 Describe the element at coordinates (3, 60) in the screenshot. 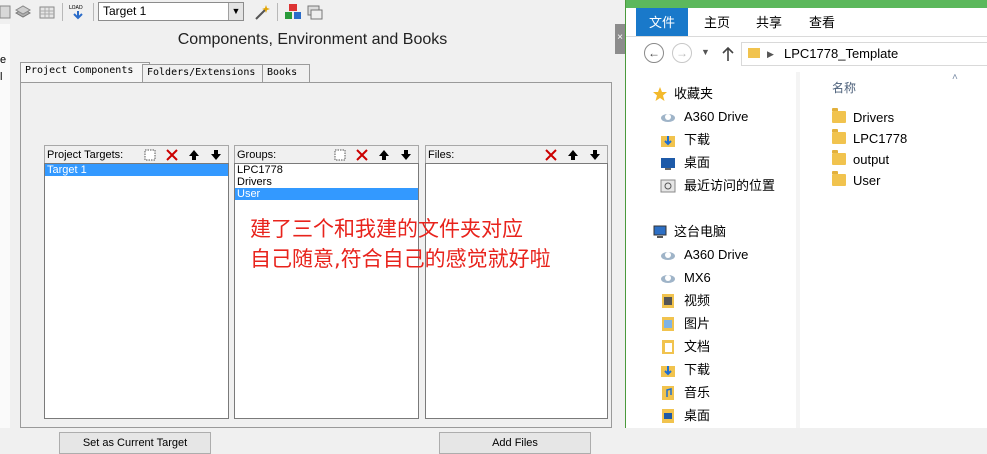

I see `editor-text-fragment: e` at that location.